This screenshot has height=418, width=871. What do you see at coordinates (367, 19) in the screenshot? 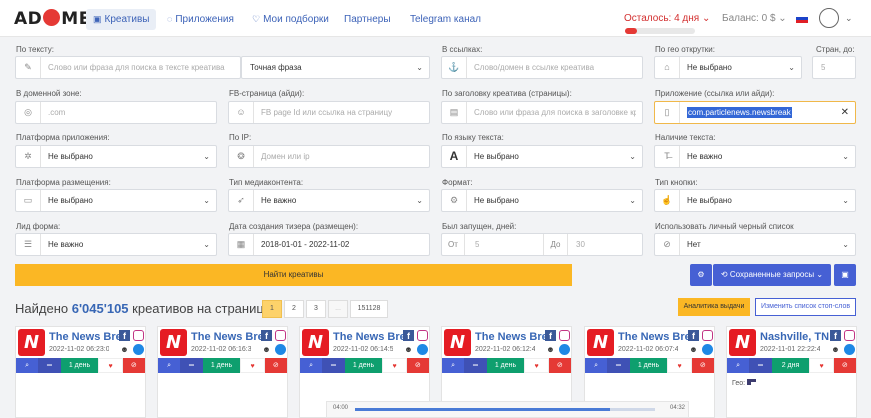
I see `nav-partners: Партнеры` at bounding box center [367, 19].